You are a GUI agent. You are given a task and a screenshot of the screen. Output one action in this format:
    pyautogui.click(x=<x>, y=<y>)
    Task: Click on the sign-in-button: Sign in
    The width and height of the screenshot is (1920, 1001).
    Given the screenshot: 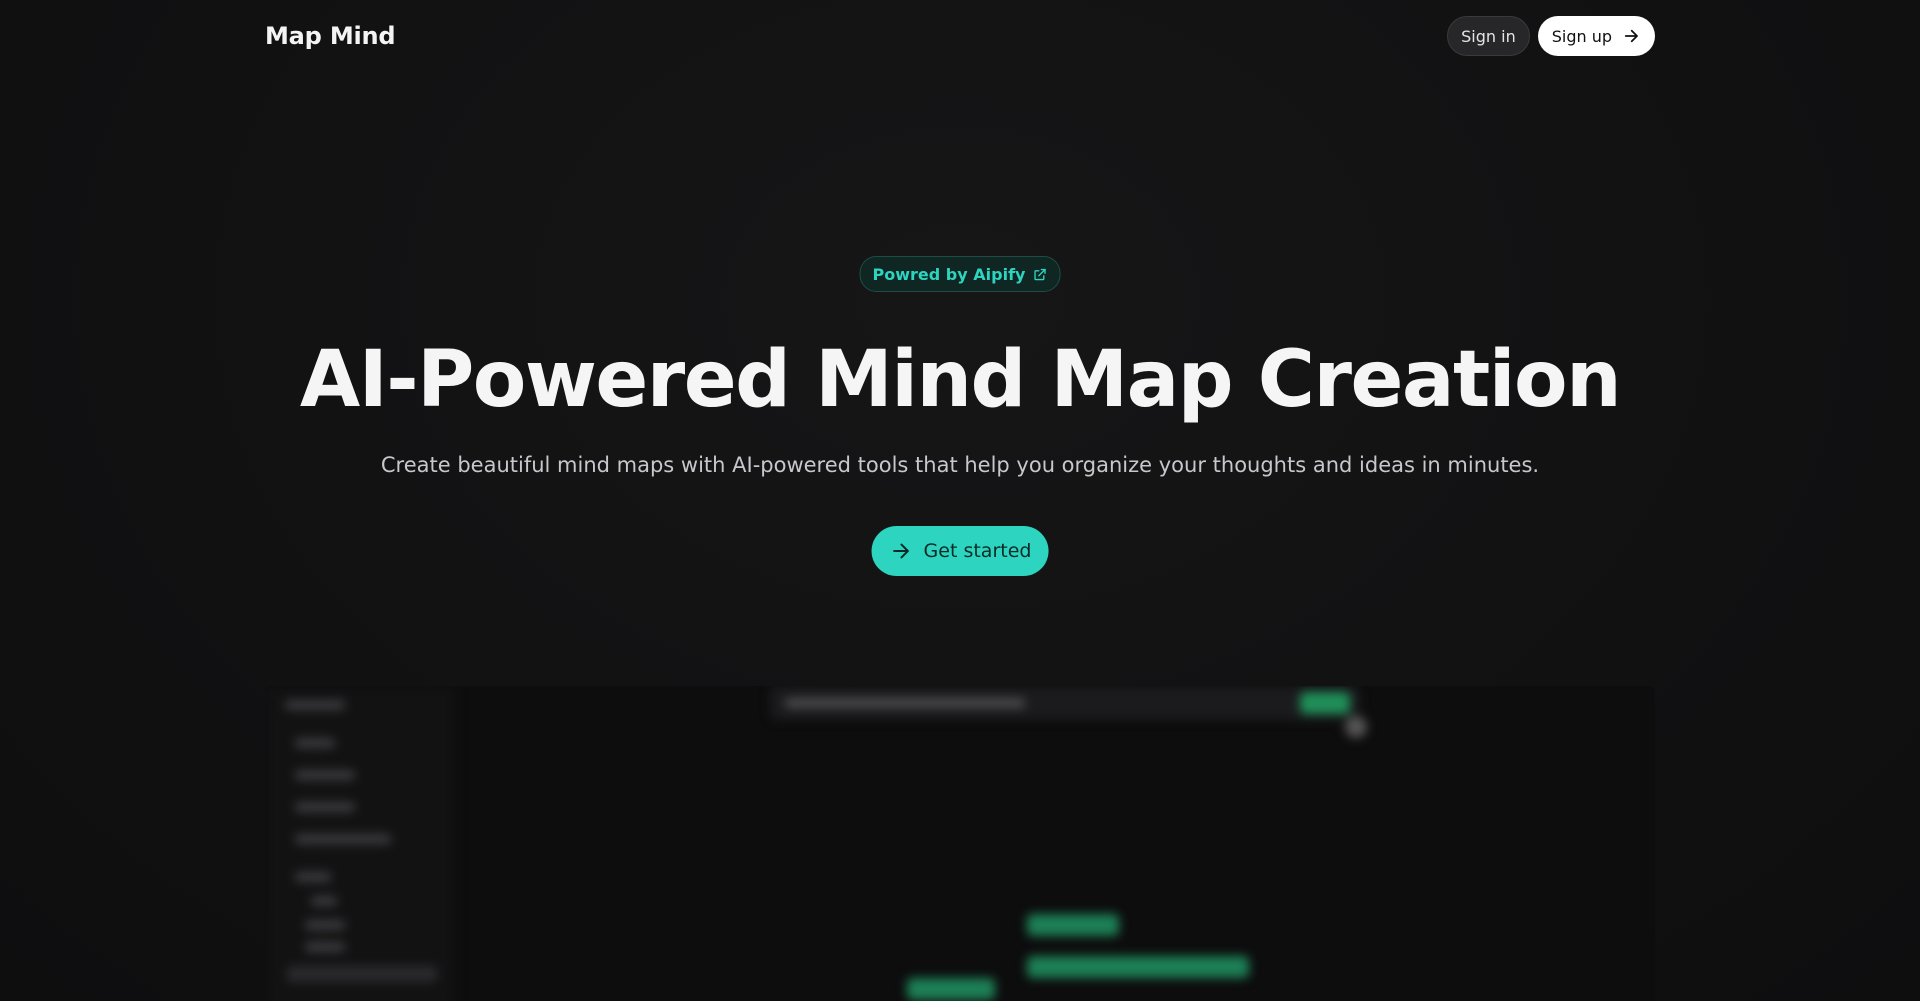 What is the action you would take?
    pyautogui.click(x=1488, y=36)
    